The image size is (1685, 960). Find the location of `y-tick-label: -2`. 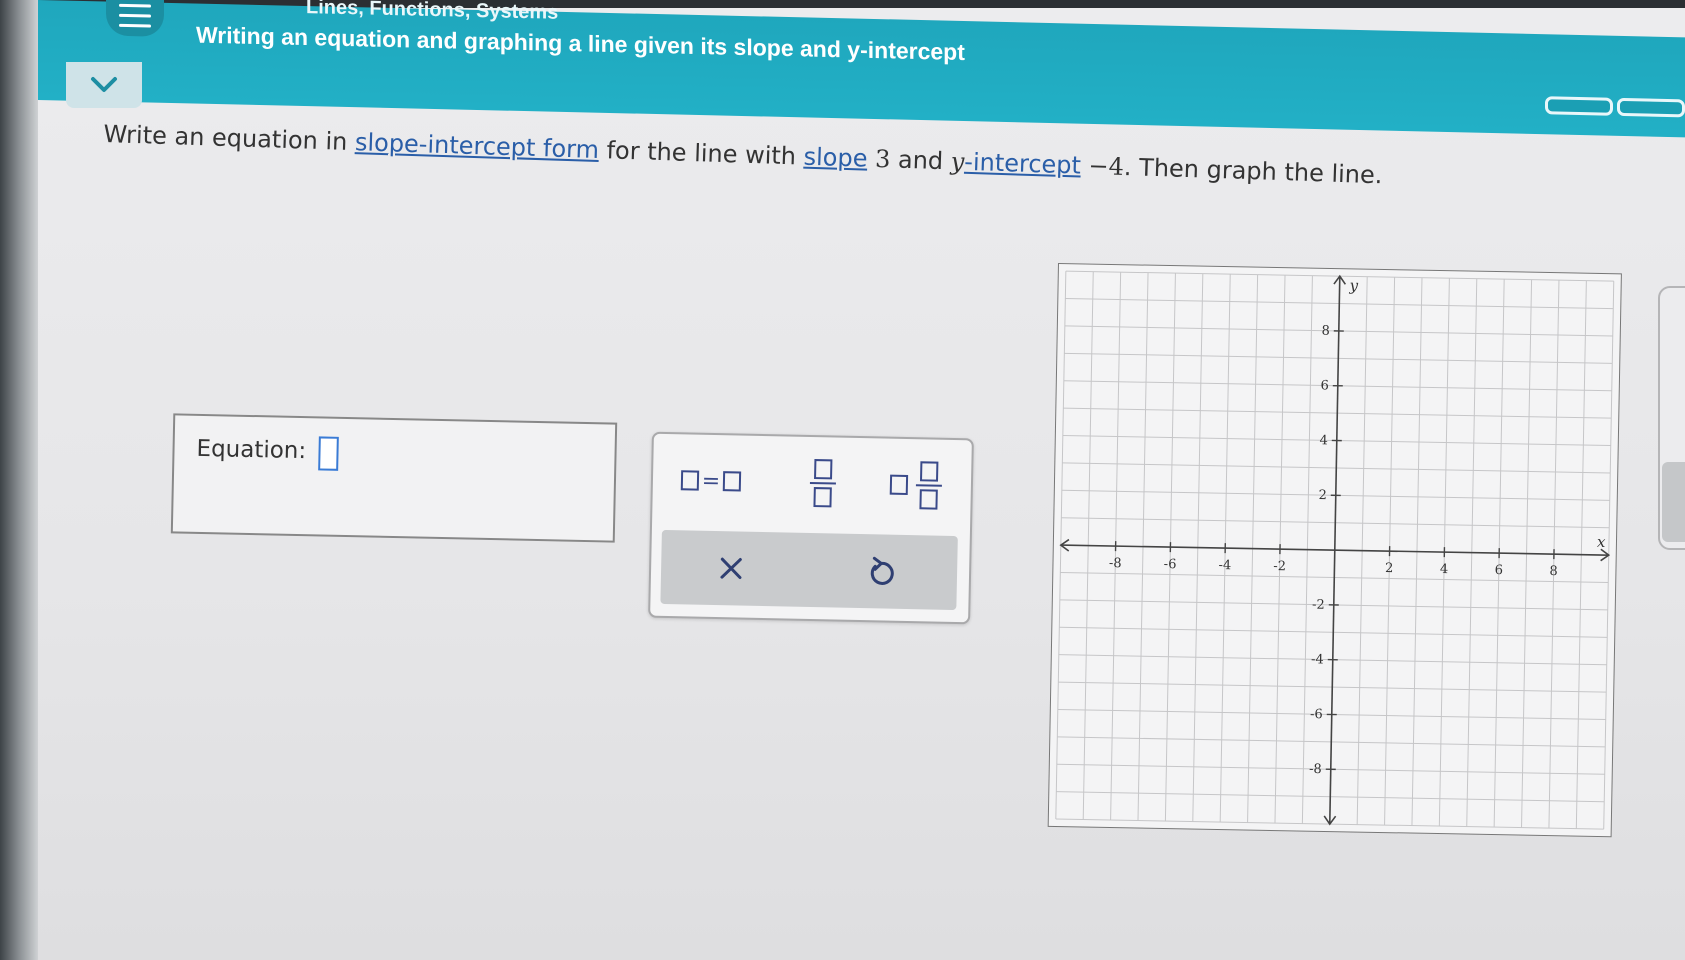

y-tick-label: -2 is located at coordinates (1318, 605).